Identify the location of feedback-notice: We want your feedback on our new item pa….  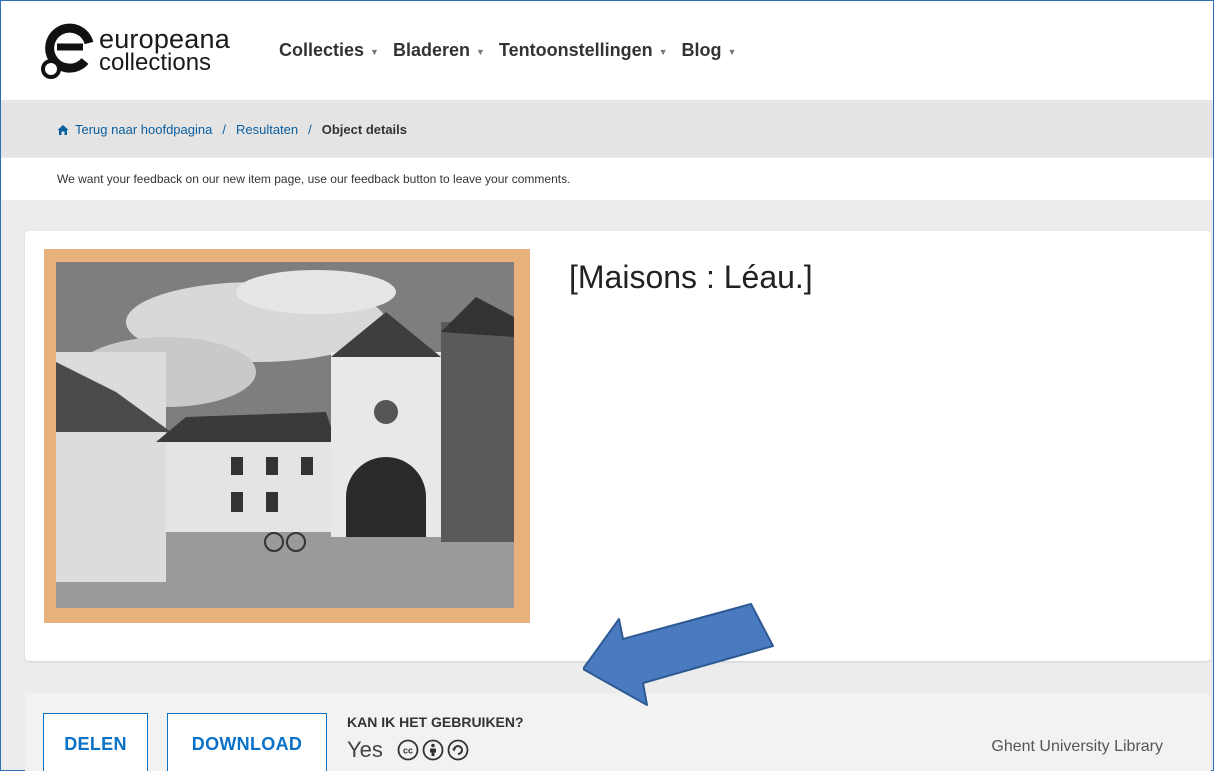
(607, 179).